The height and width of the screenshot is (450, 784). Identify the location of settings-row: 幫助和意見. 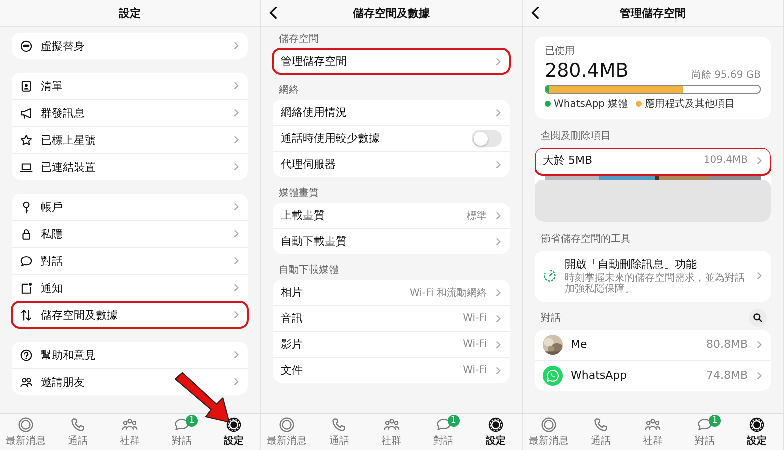
(130, 355).